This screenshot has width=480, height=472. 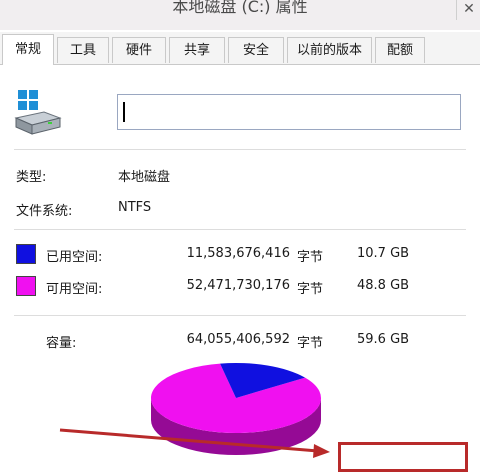 What do you see at coordinates (144, 177) in the screenshot?
I see `type-value: 本地磁盘` at bounding box center [144, 177].